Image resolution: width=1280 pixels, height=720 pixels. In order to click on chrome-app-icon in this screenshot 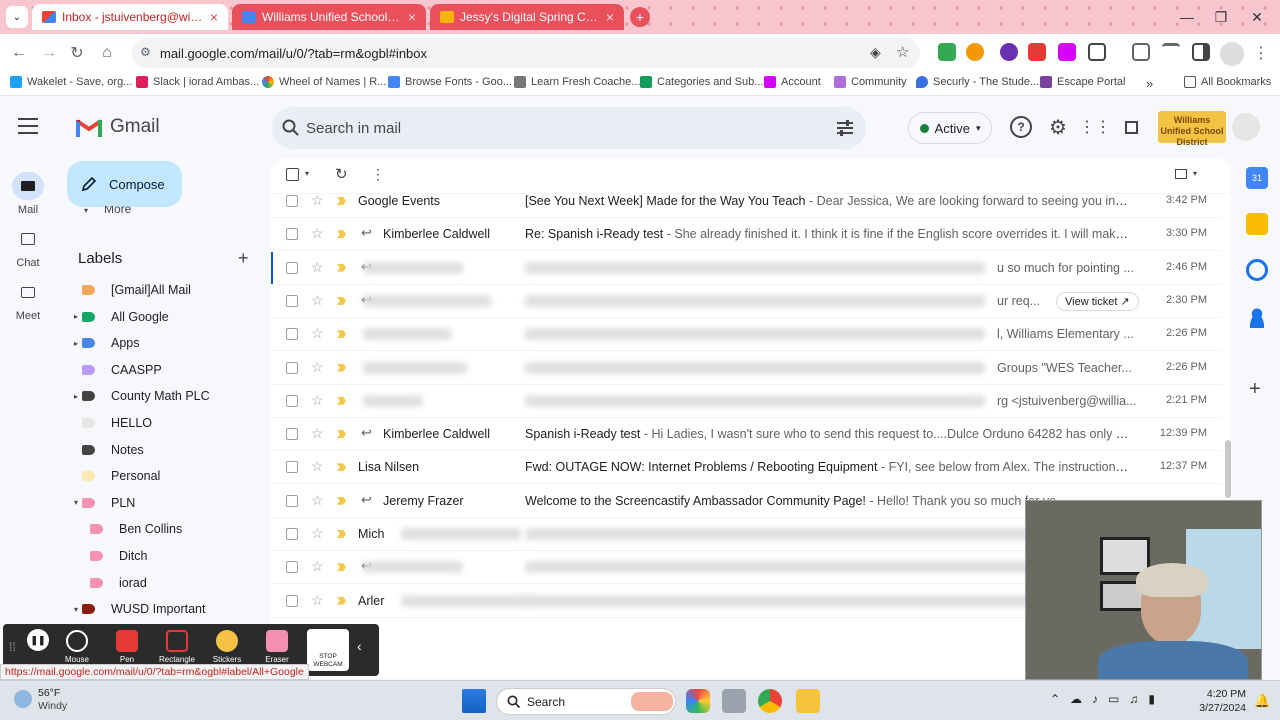, I will do `click(770, 701)`.